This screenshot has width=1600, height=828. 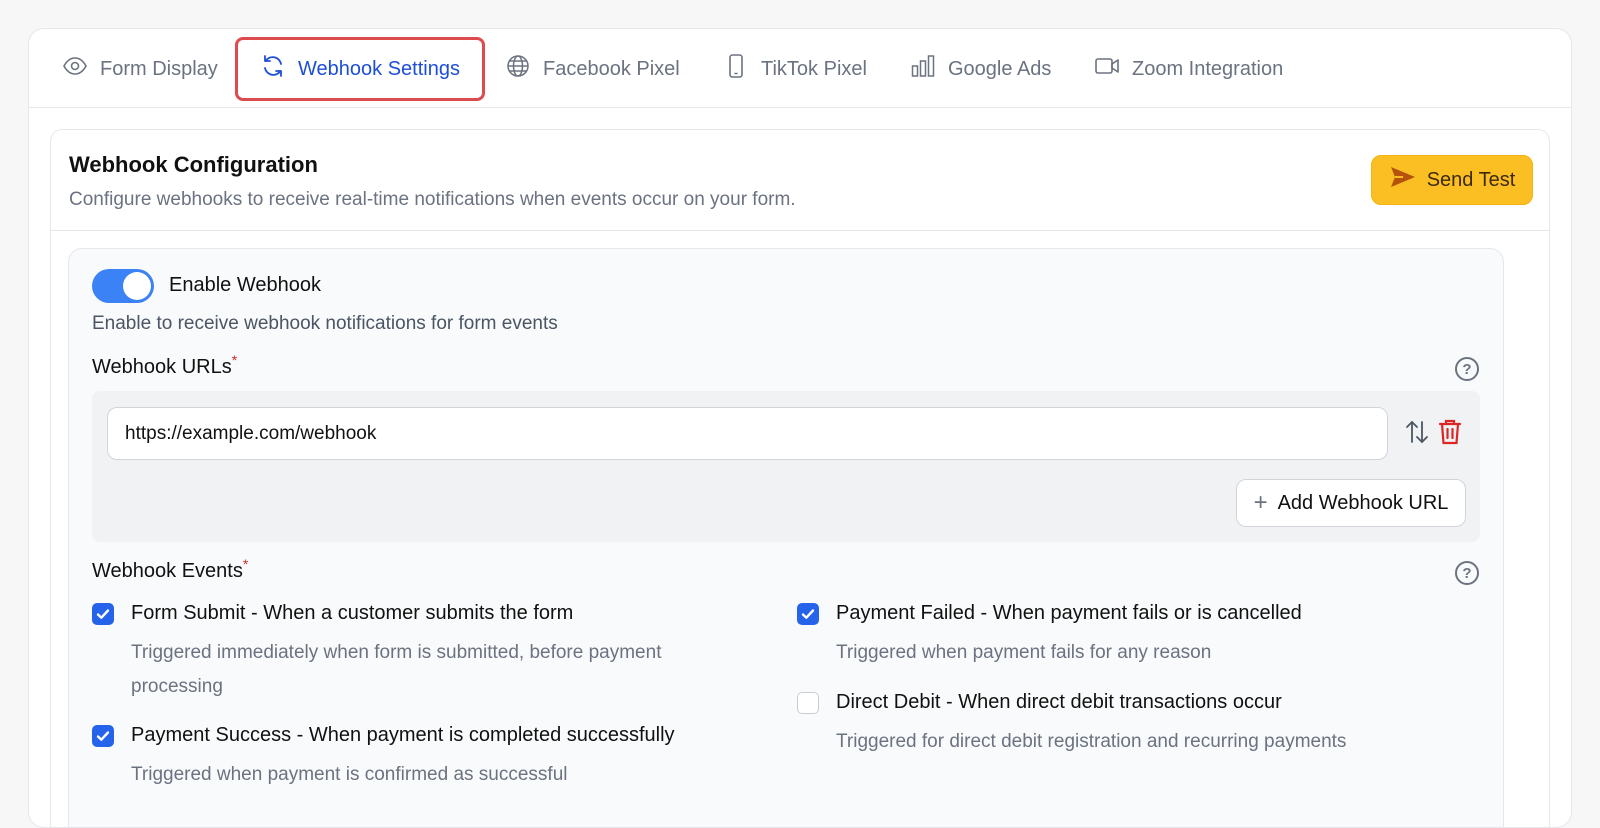 I want to click on webhook-urls-label: Webhook URLs*, so click(x=165, y=365).